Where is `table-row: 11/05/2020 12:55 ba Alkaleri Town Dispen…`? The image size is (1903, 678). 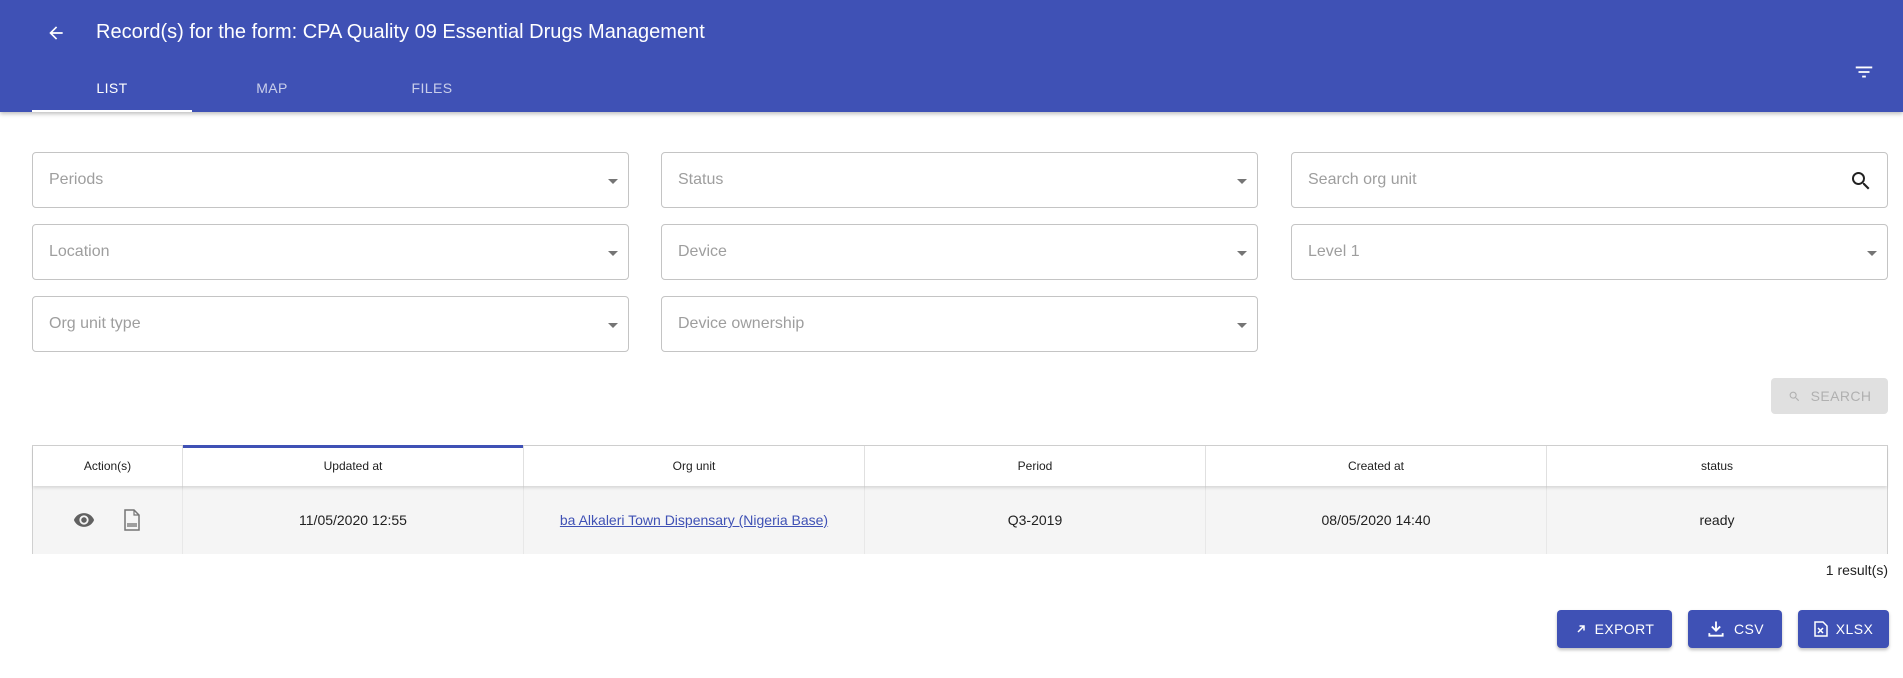 table-row: 11/05/2020 12:55 ba Alkaleri Town Dispen… is located at coordinates (960, 520).